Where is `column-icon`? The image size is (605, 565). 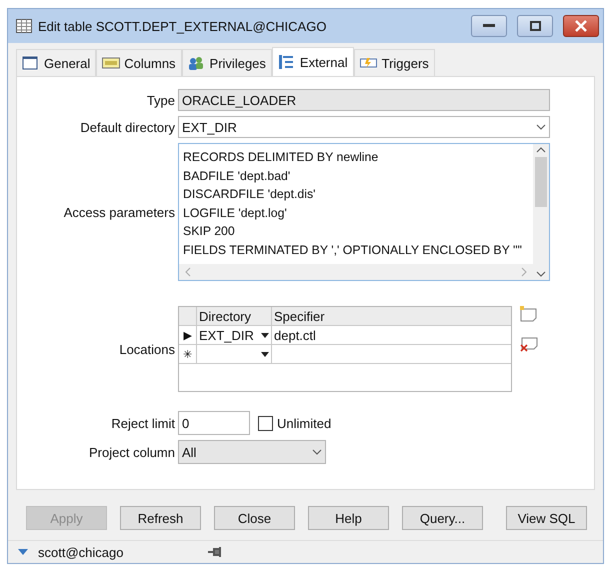 column-icon is located at coordinates (111, 63).